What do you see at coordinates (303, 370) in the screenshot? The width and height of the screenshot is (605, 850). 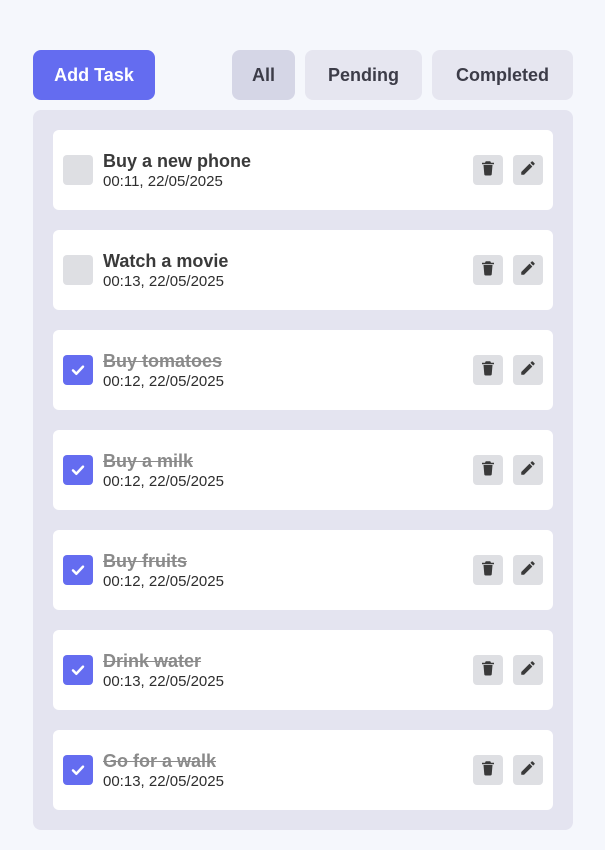 I see `task-item: Buy tomatoes 00:12, 22/05/2025` at bounding box center [303, 370].